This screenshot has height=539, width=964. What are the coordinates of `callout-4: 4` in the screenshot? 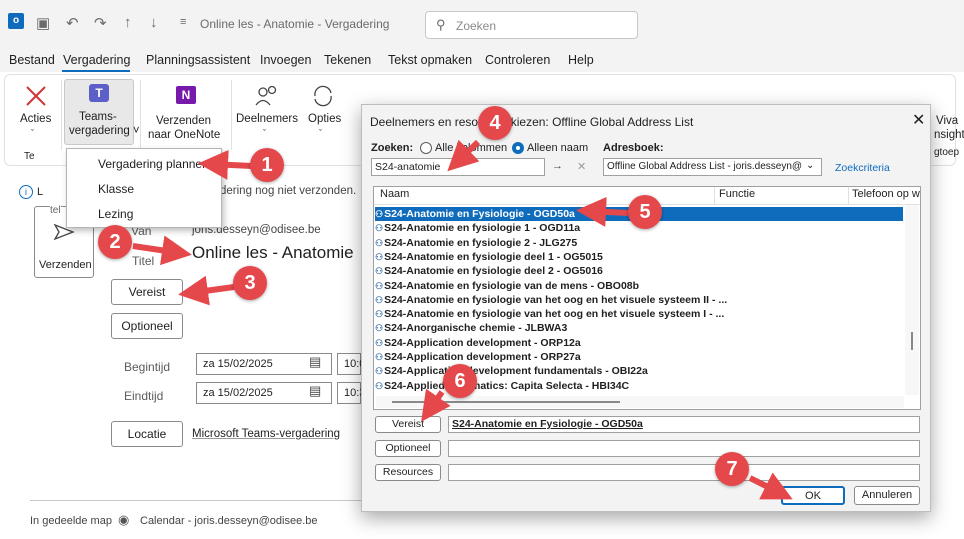 It's located at (495, 123).